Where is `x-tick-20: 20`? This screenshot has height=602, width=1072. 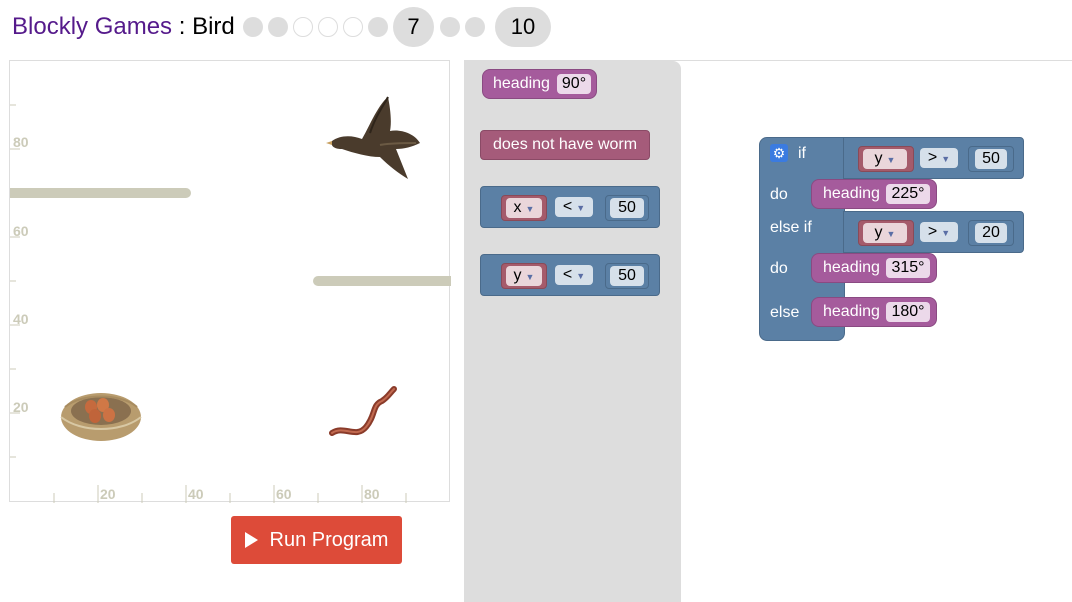
x-tick-20: 20 is located at coordinates (108, 494).